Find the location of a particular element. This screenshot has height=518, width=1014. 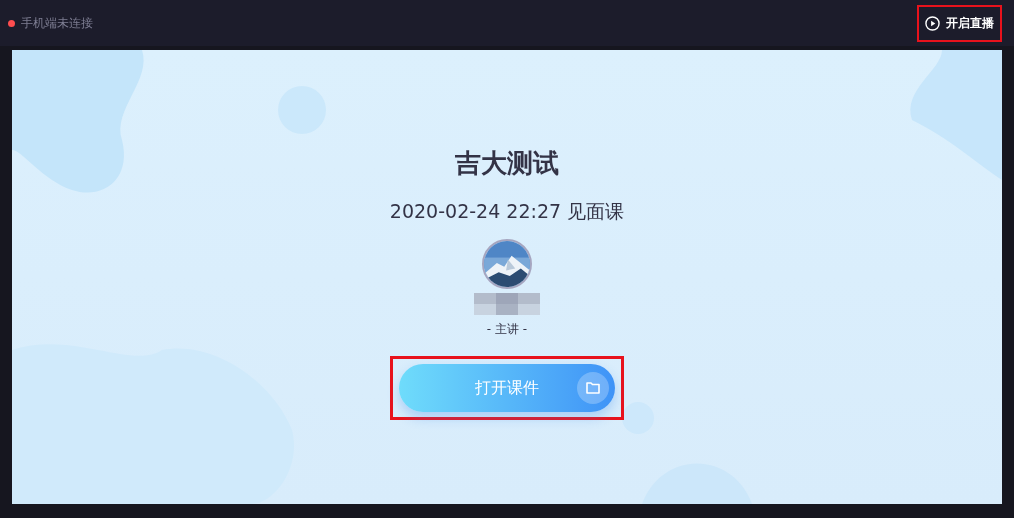

status-text: 手机端未连接 is located at coordinates (57, 23).